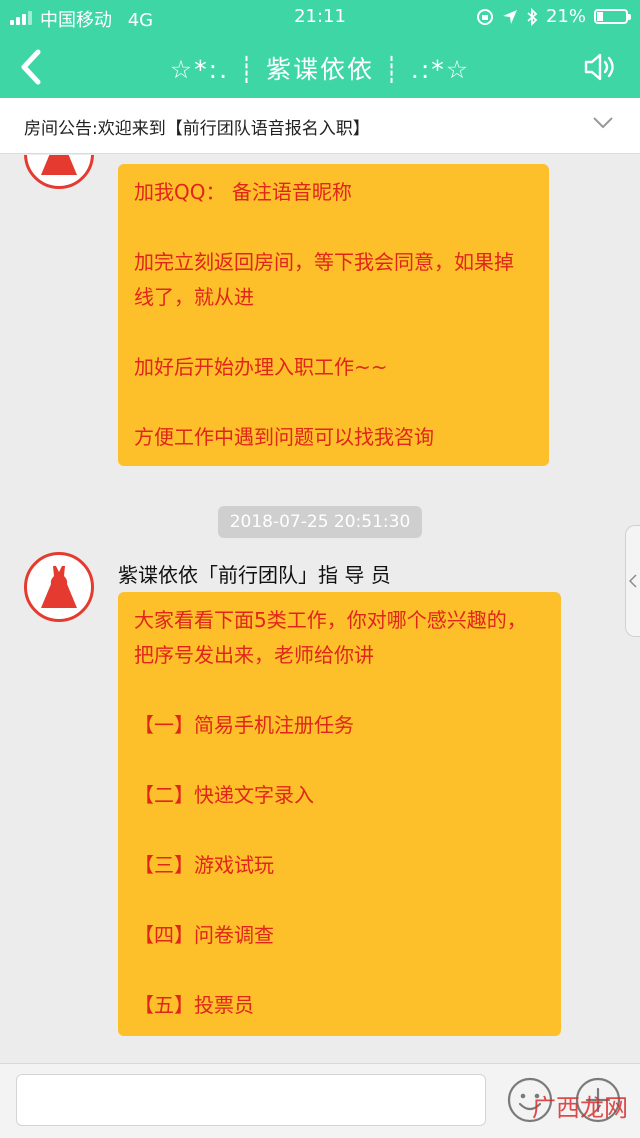 Image resolution: width=640 pixels, height=1138 pixels. I want to click on message-line: 【二】快递文字录入, so click(224, 795).